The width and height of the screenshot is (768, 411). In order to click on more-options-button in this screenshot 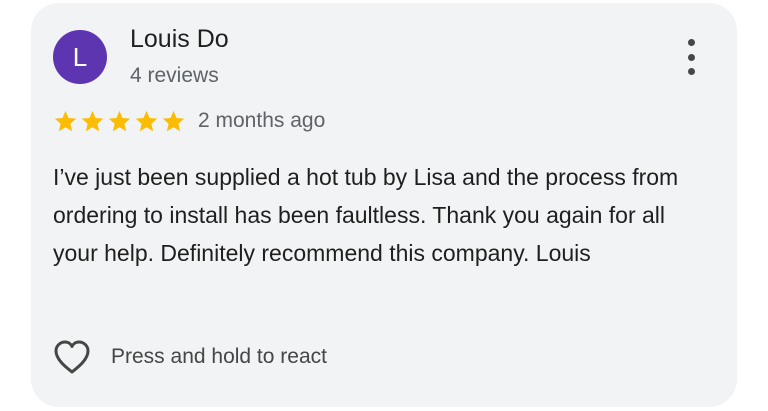, I will do `click(691, 57)`.